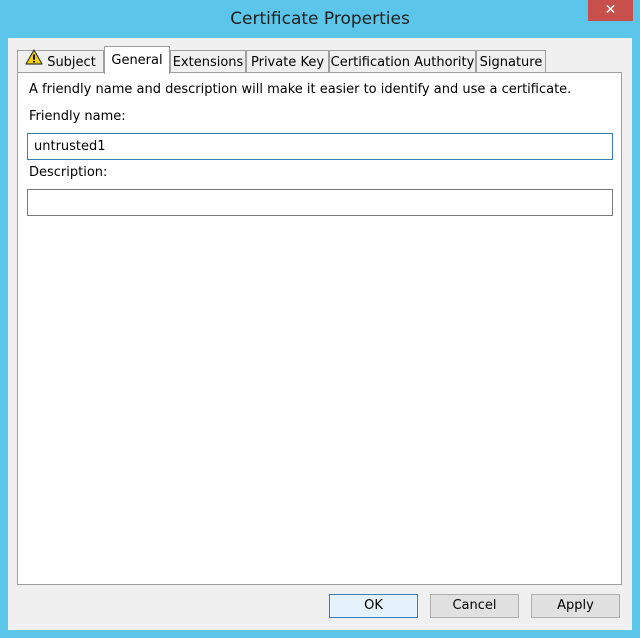 Image resolution: width=640 pixels, height=638 pixels. I want to click on apply-button: Apply, so click(575, 606).